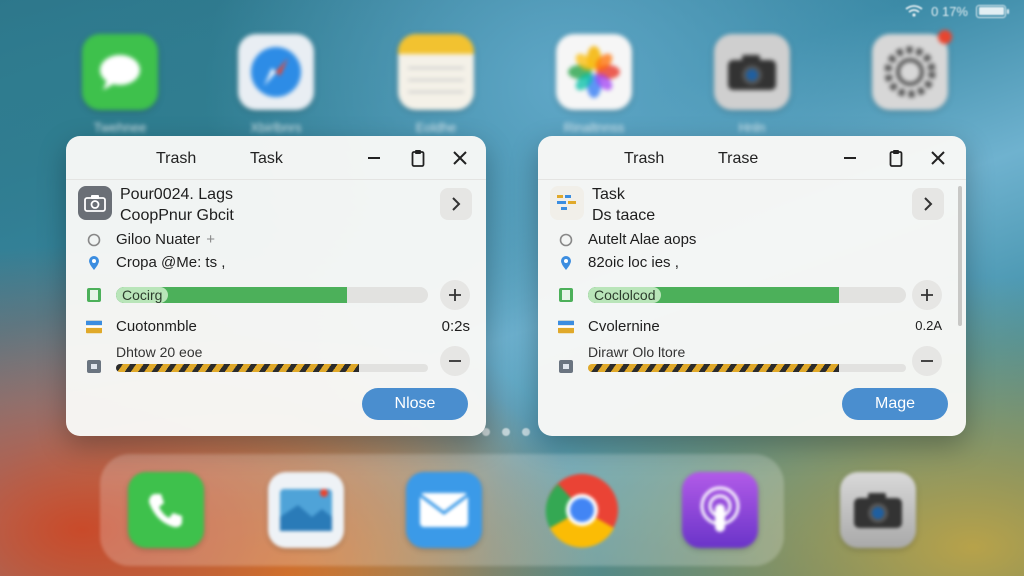 This screenshot has width=1024, height=576. What do you see at coordinates (166, 510) in the screenshot?
I see `phone-app` at bounding box center [166, 510].